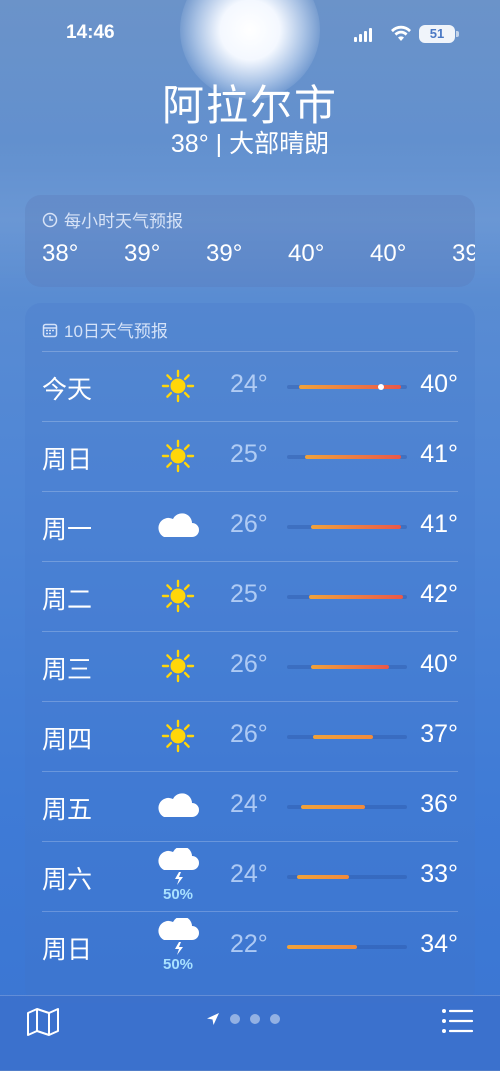 Image resolution: width=500 pixels, height=1071 pixels. What do you see at coordinates (439, 874) in the screenshot?
I see `high-temp: 33°` at bounding box center [439, 874].